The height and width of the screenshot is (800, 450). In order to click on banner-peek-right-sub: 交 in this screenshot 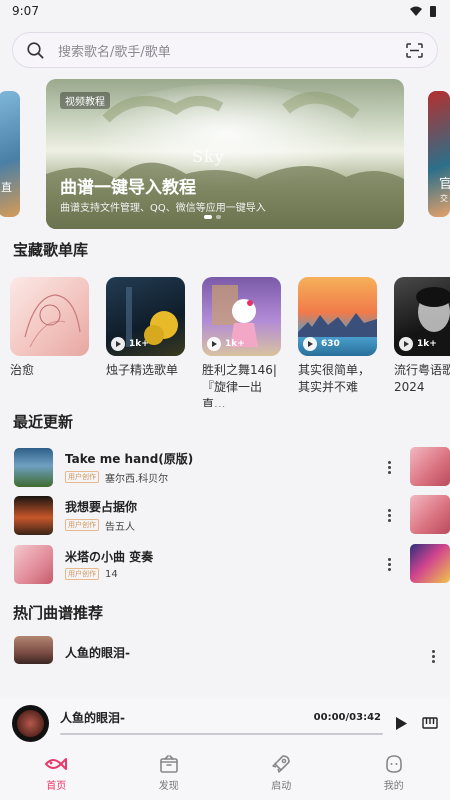, I will do `click(444, 198)`.